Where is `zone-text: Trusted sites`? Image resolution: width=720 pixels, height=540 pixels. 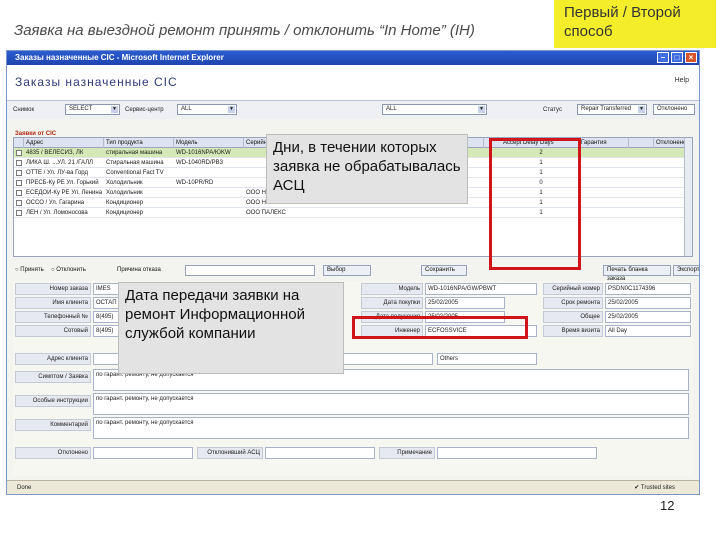 zone-text: Trusted sites is located at coordinates (657, 488).